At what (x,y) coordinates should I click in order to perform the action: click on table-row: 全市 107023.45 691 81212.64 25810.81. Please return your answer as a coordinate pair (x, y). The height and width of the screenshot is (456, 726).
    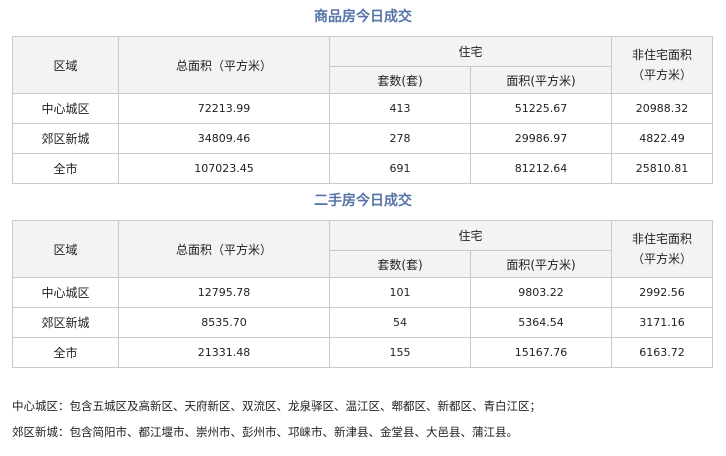
    Looking at the image, I should click on (363, 168).